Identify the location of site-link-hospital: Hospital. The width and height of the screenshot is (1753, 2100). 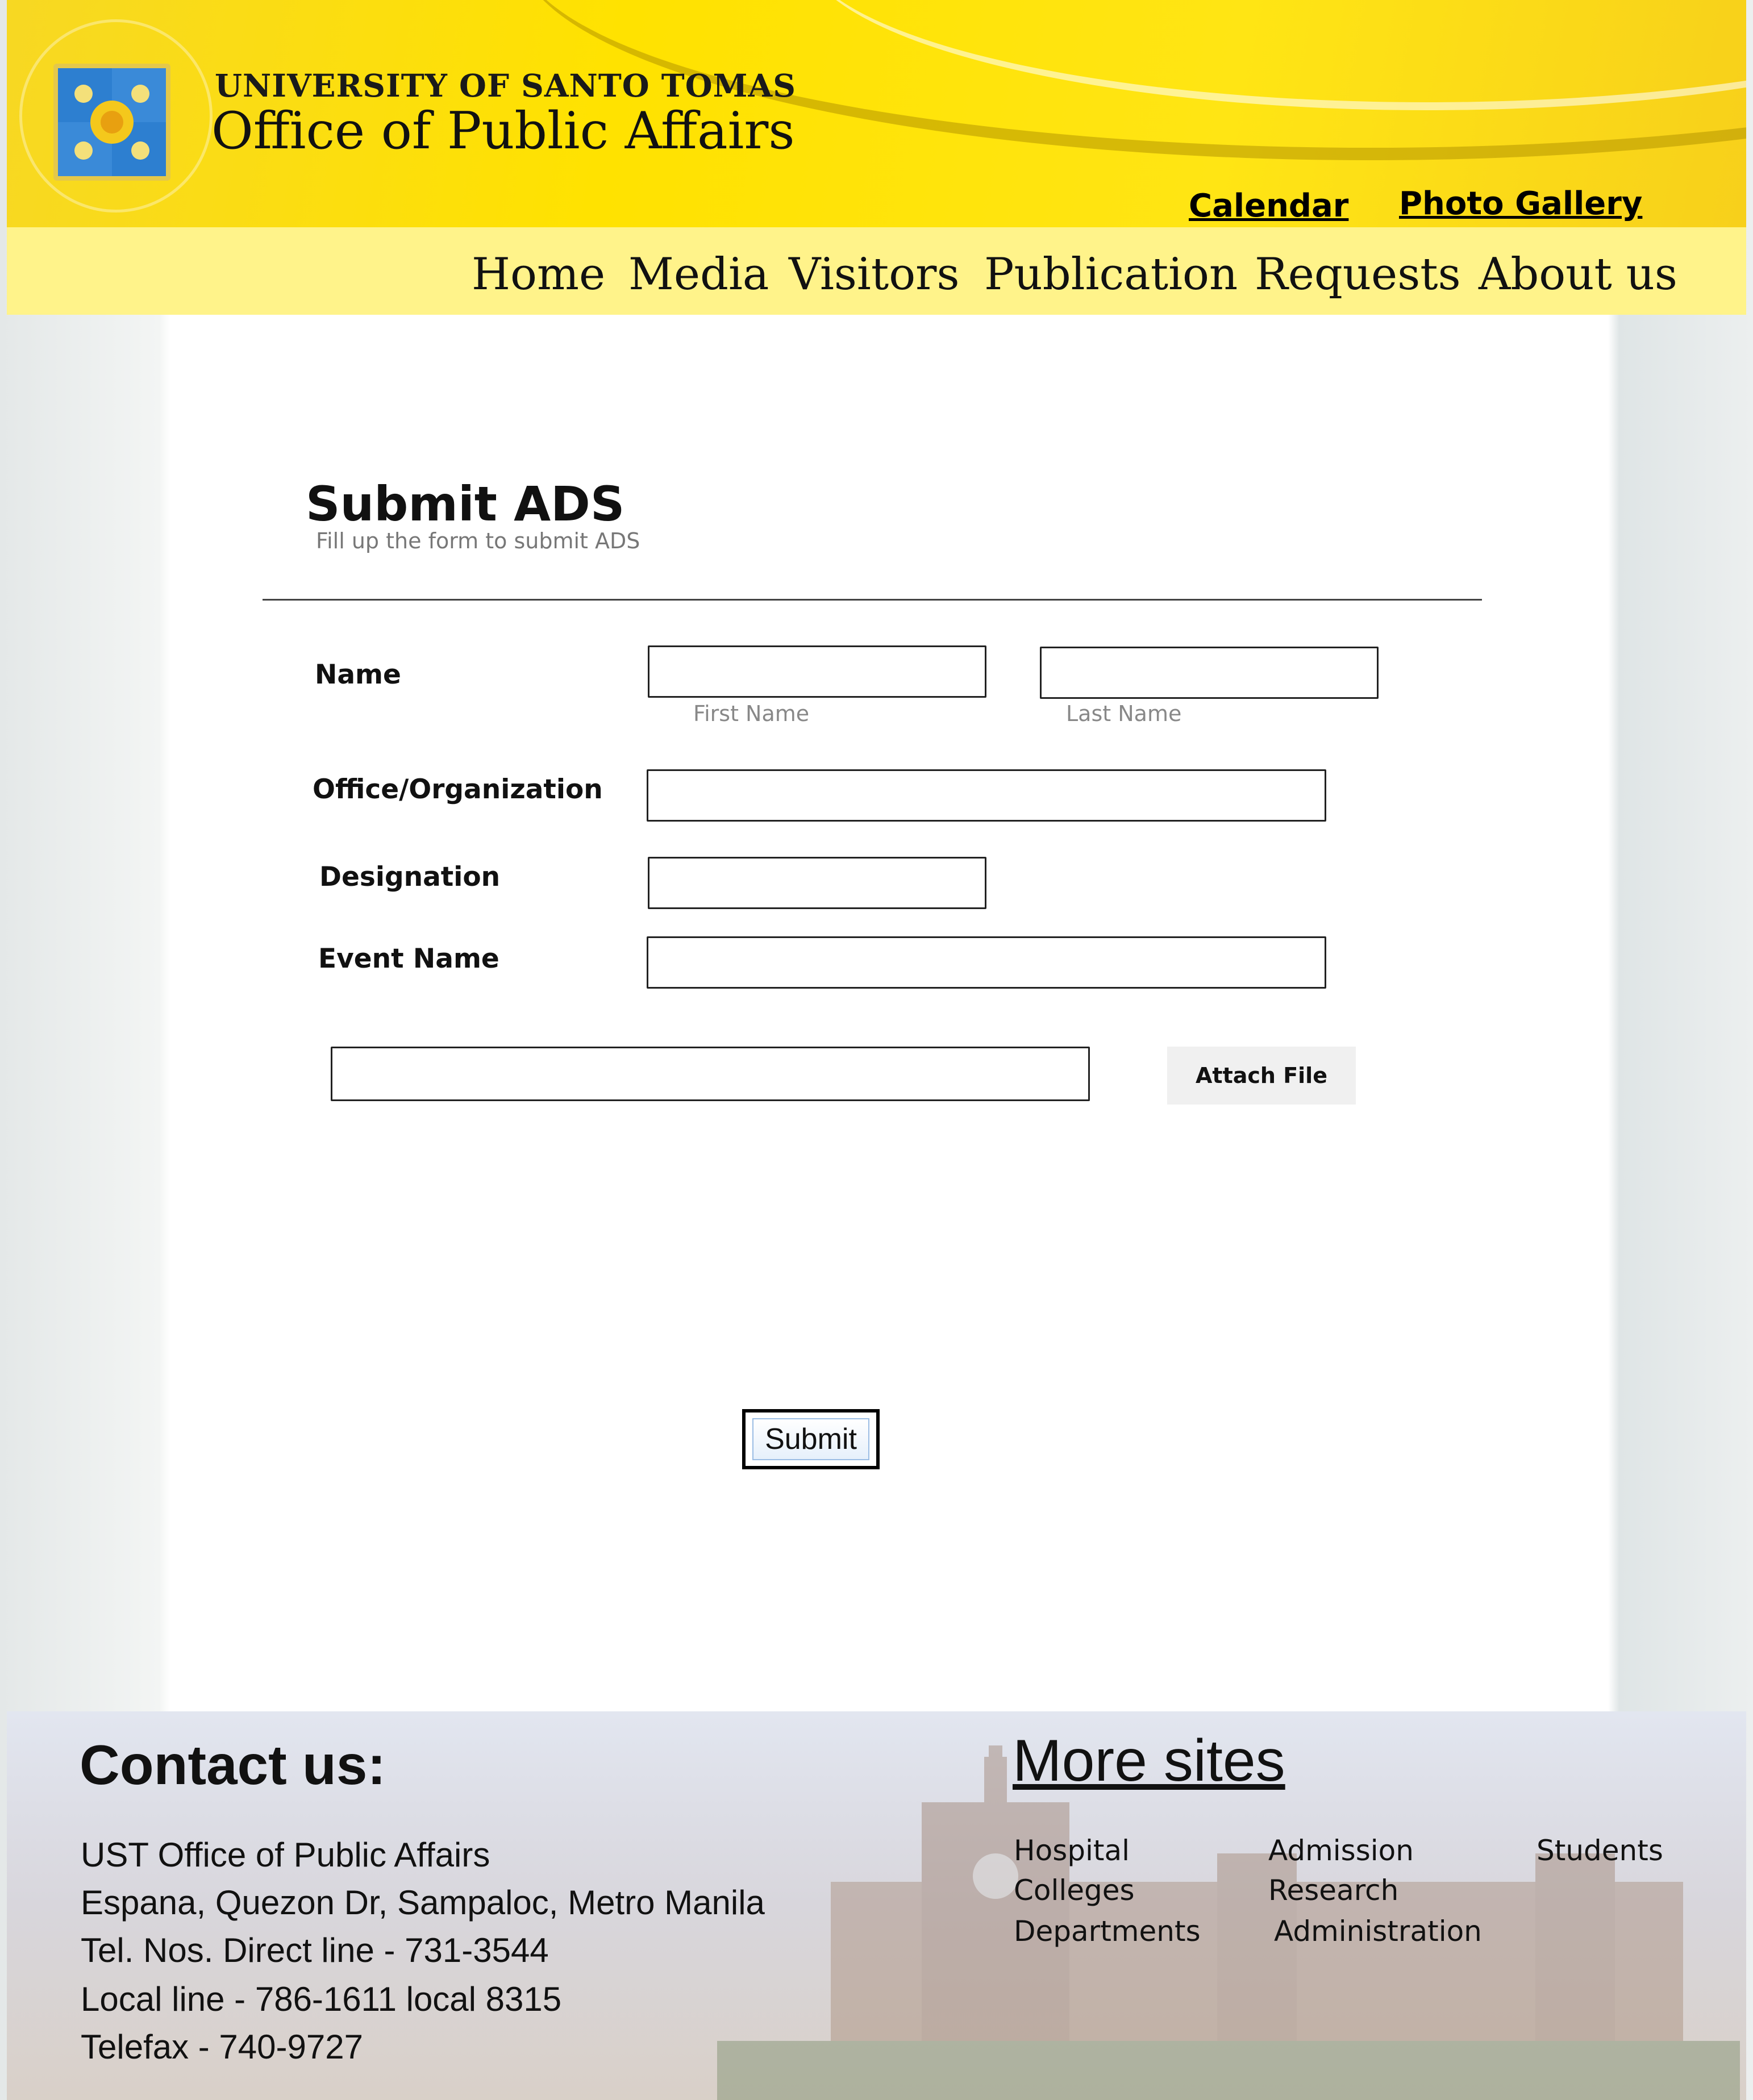
(1072, 1851).